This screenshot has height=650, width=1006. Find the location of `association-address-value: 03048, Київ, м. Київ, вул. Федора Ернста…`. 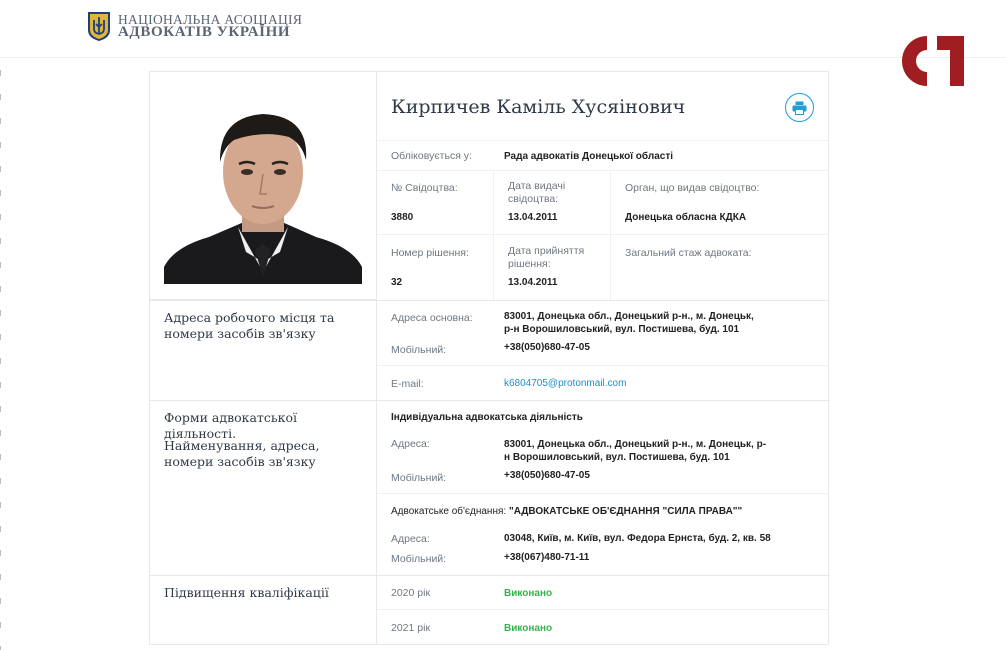

association-address-value: 03048, Київ, м. Київ, вул. Федора Ернста… is located at coordinates (637, 538).